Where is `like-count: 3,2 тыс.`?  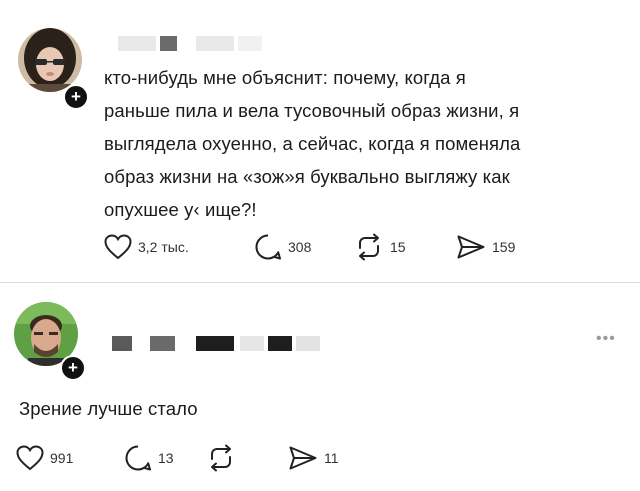 like-count: 3,2 тыс. is located at coordinates (163, 247).